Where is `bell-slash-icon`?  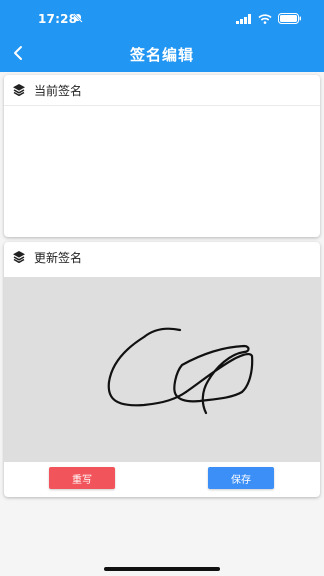 bell-slash-icon is located at coordinates (78, 18).